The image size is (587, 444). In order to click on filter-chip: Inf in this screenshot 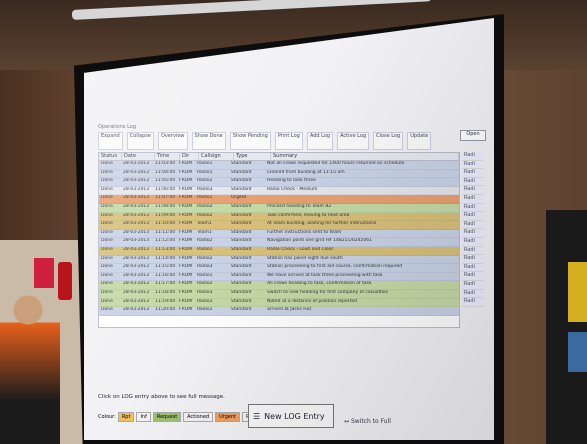, I will do `click(143, 417)`.